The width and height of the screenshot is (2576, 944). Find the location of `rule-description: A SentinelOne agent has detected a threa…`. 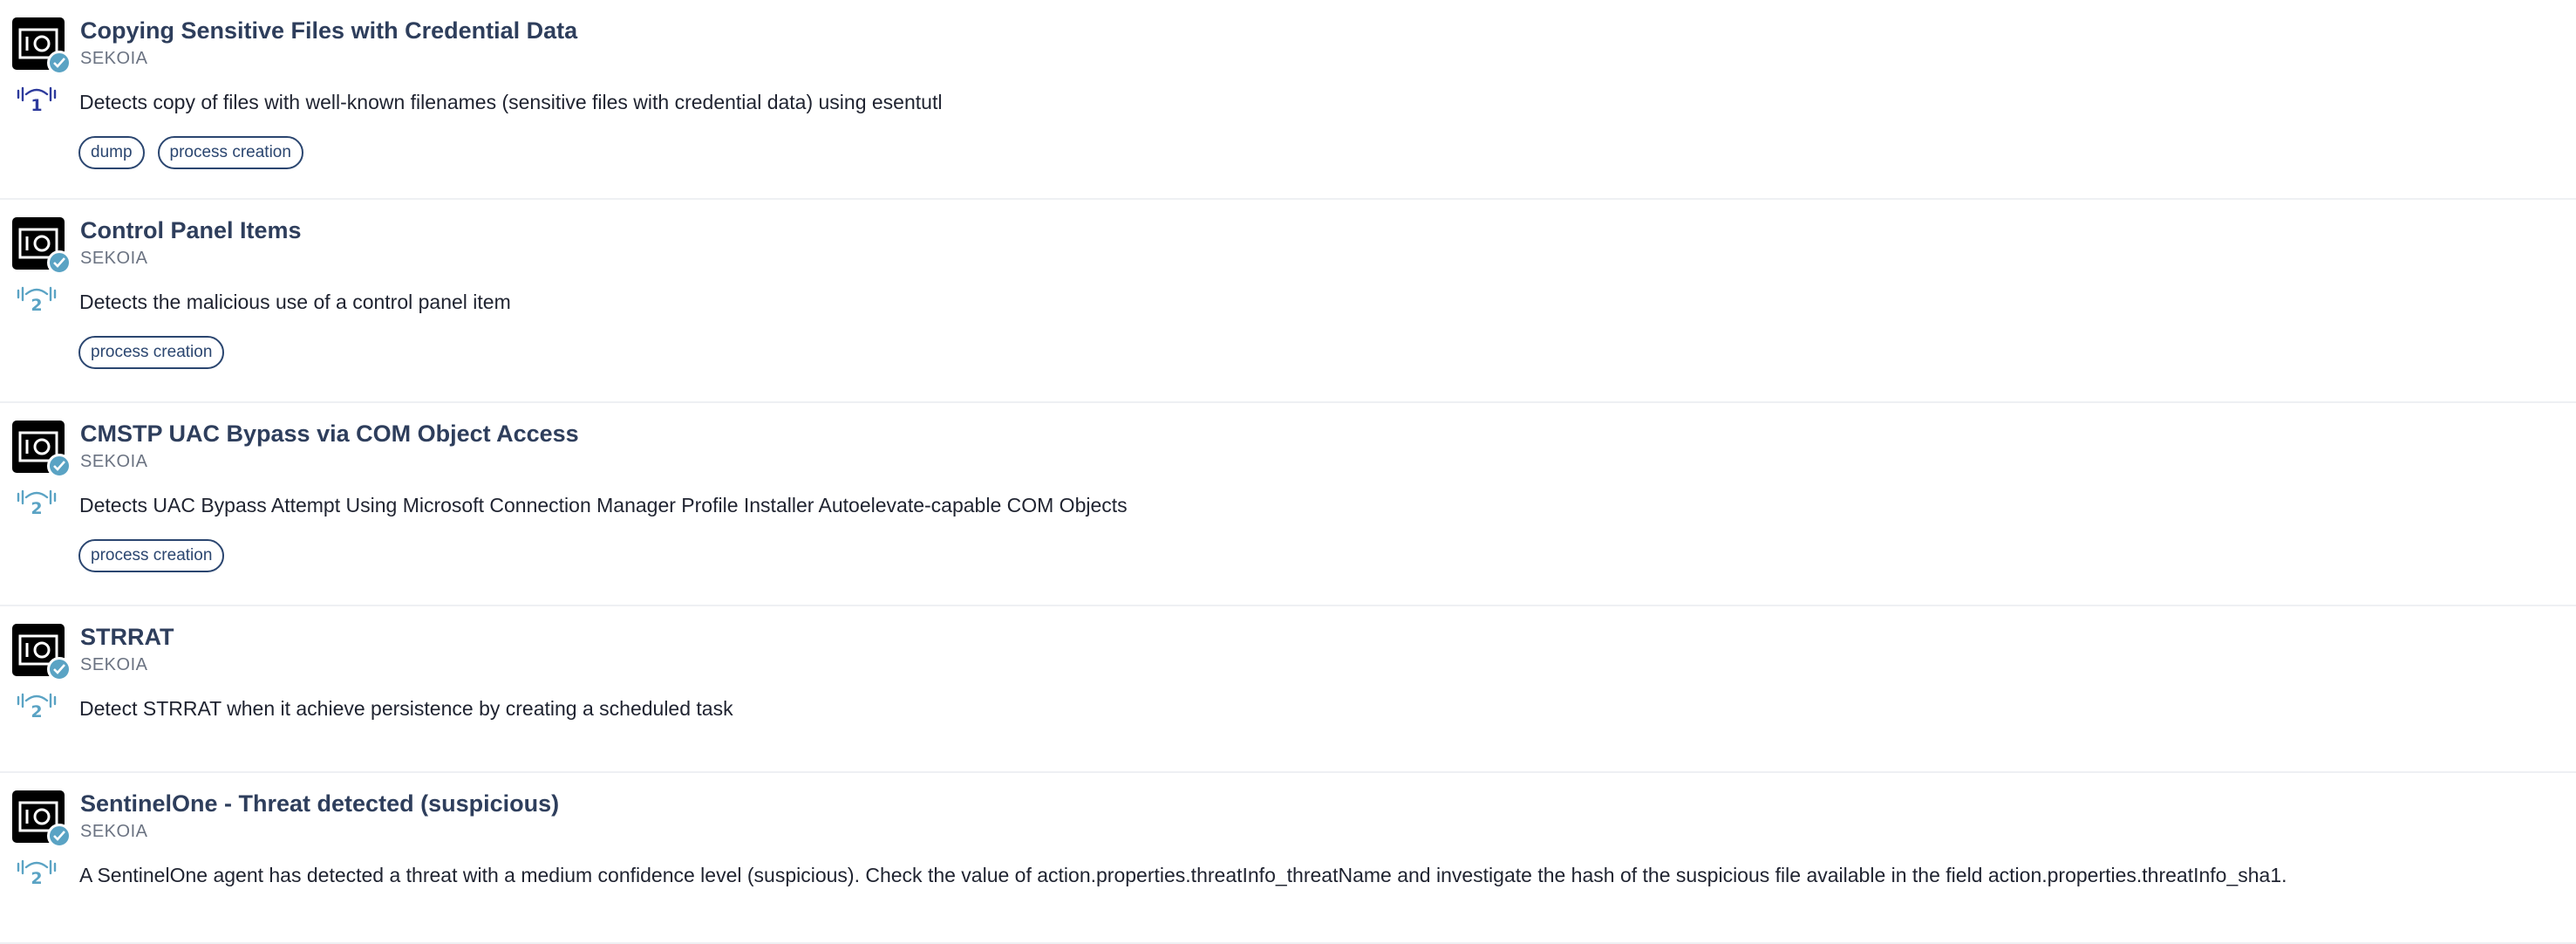

rule-description: A SentinelOne agent has detected a threa… is located at coordinates (1183, 875).